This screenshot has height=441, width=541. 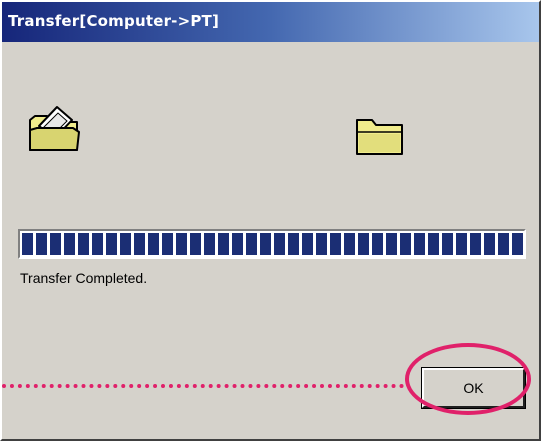 I want to click on folder-open-icon, so click(x=54, y=128).